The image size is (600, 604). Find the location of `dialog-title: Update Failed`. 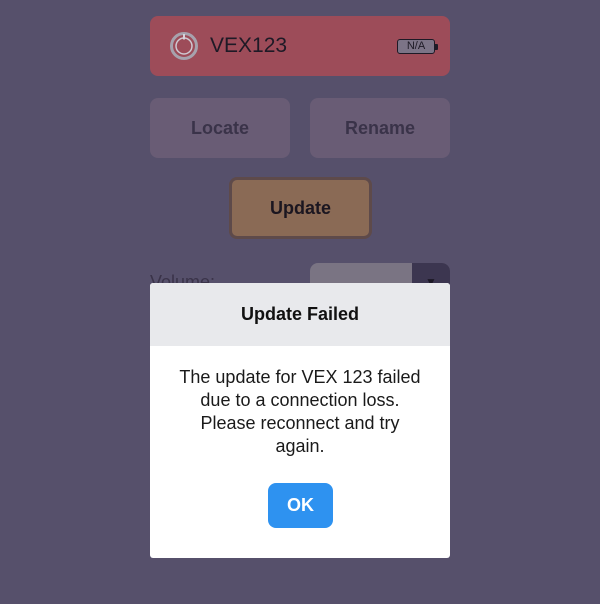

dialog-title: Update Failed is located at coordinates (300, 314).